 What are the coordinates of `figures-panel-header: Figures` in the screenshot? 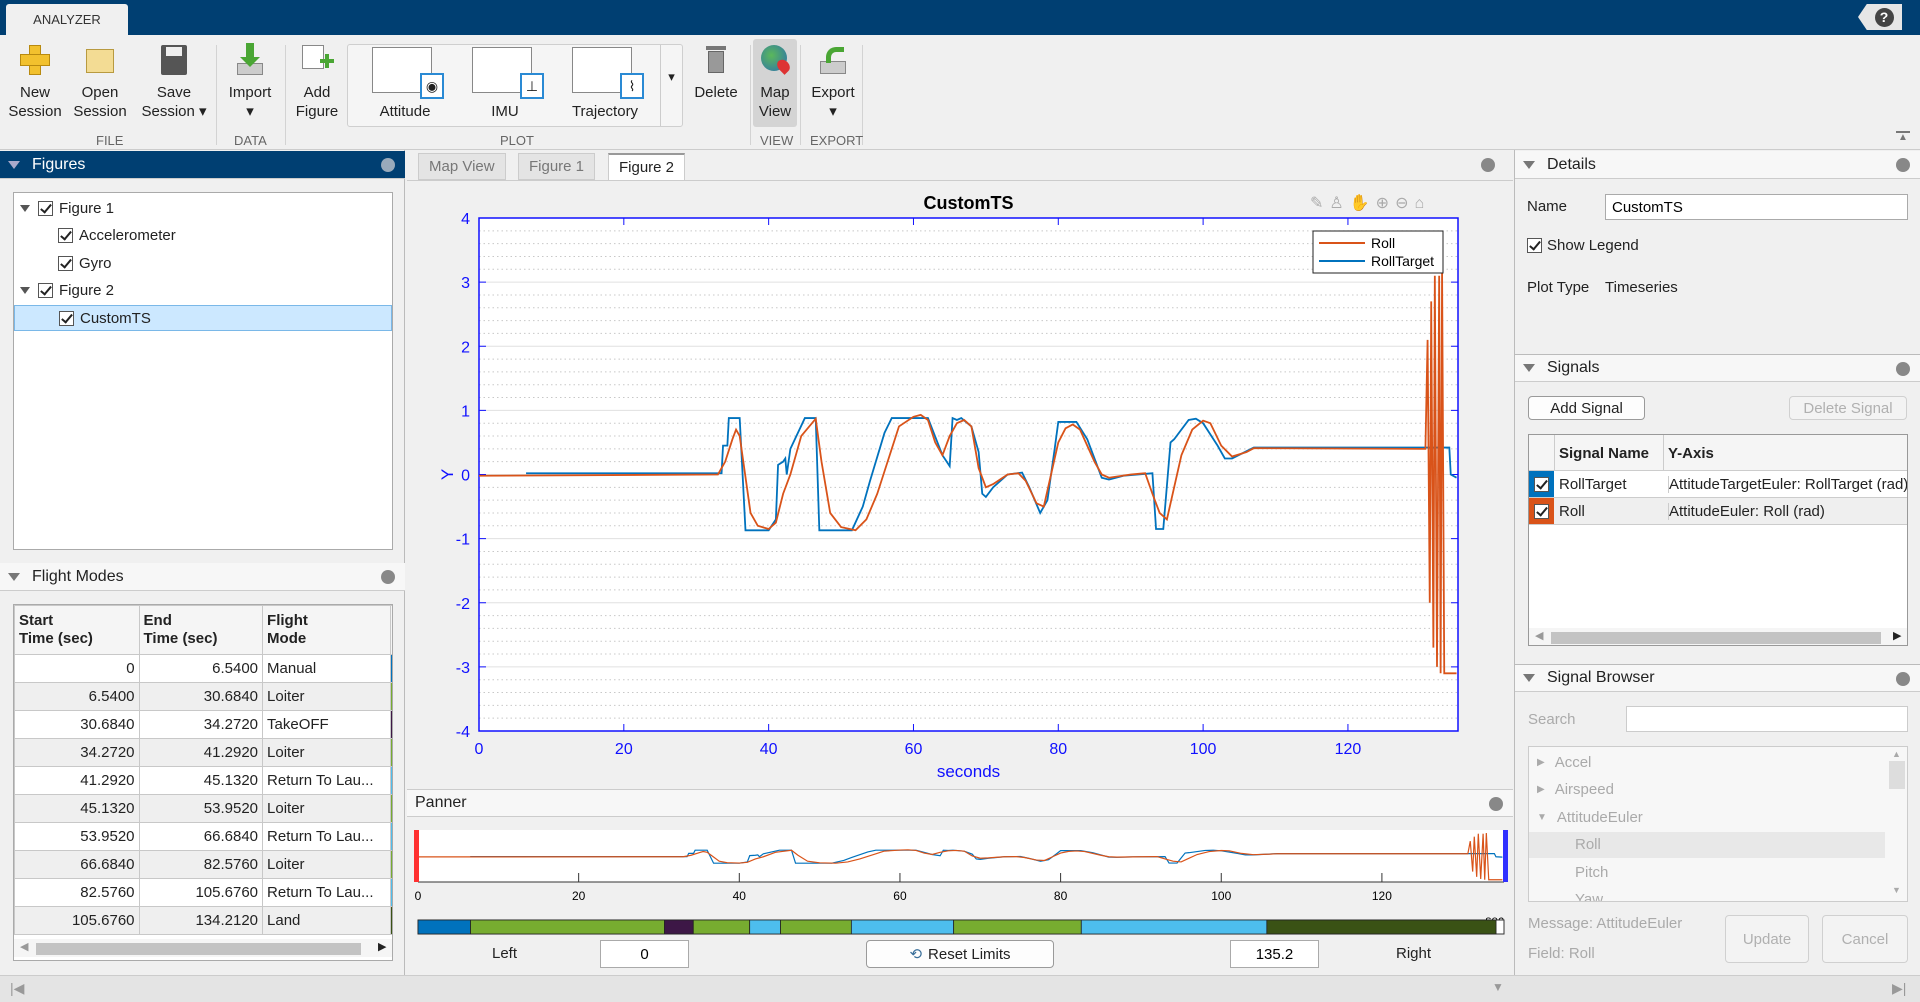 It's located at (202, 165).